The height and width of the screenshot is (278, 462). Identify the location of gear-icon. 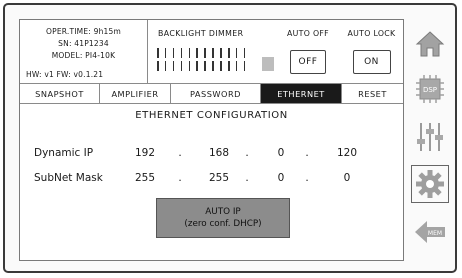
(430, 184).